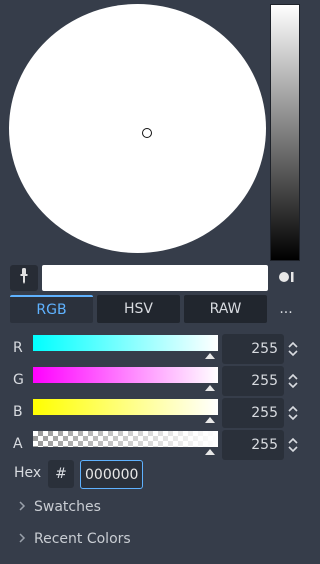 Image resolution: width=320 pixels, height=564 pixels. I want to click on hex-hash-text: #, so click(61, 474).